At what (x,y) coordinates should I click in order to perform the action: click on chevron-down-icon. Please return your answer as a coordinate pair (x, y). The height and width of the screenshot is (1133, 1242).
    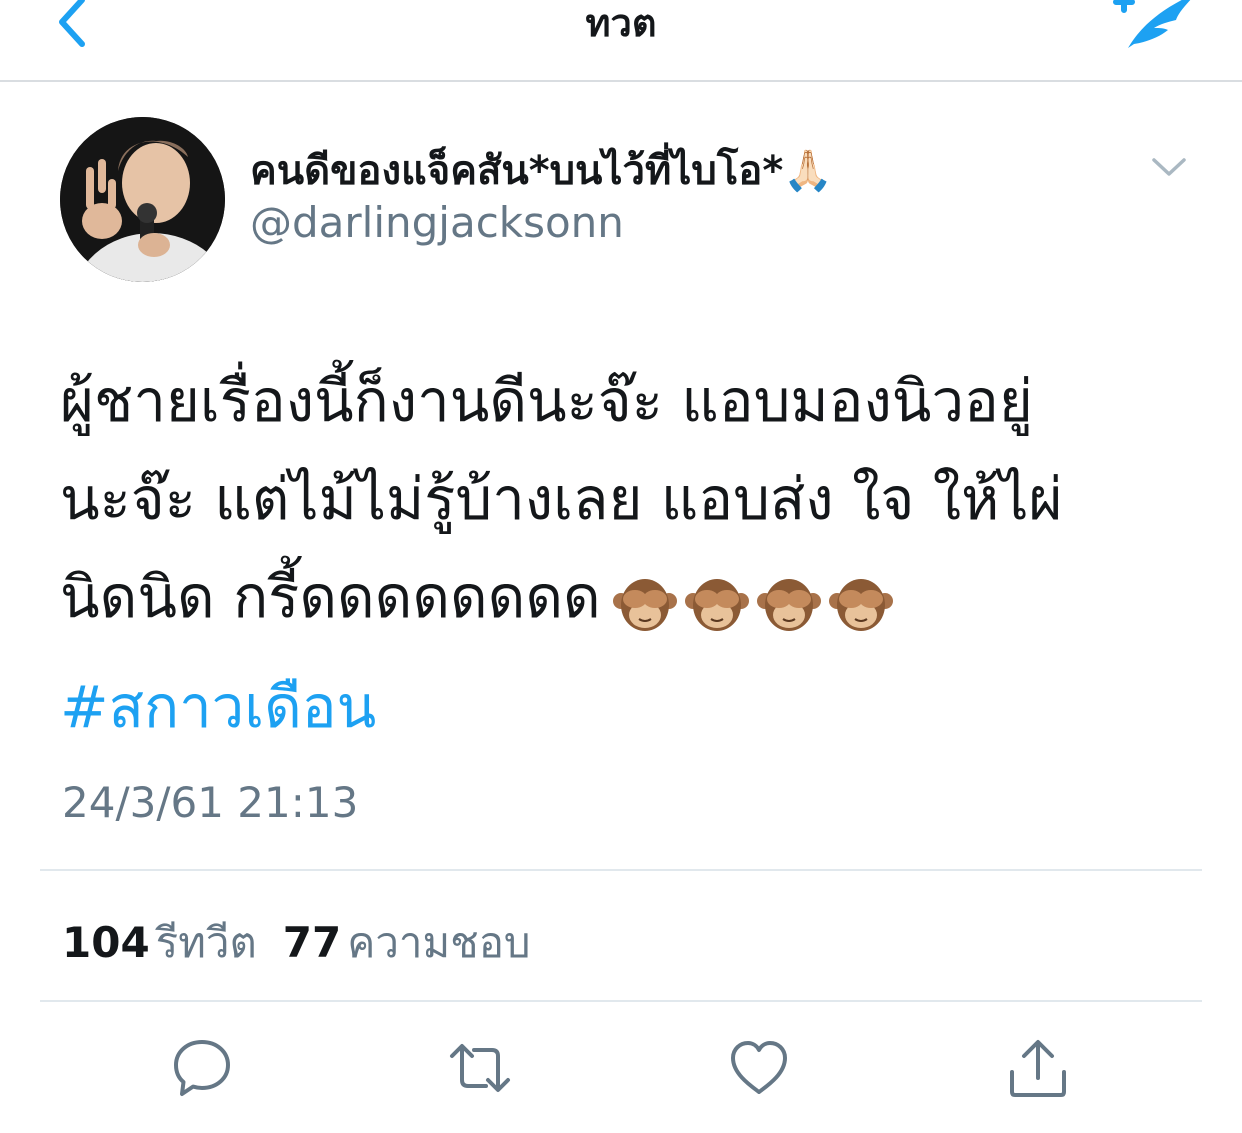
    Looking at the image, I should click on (1169, 167).